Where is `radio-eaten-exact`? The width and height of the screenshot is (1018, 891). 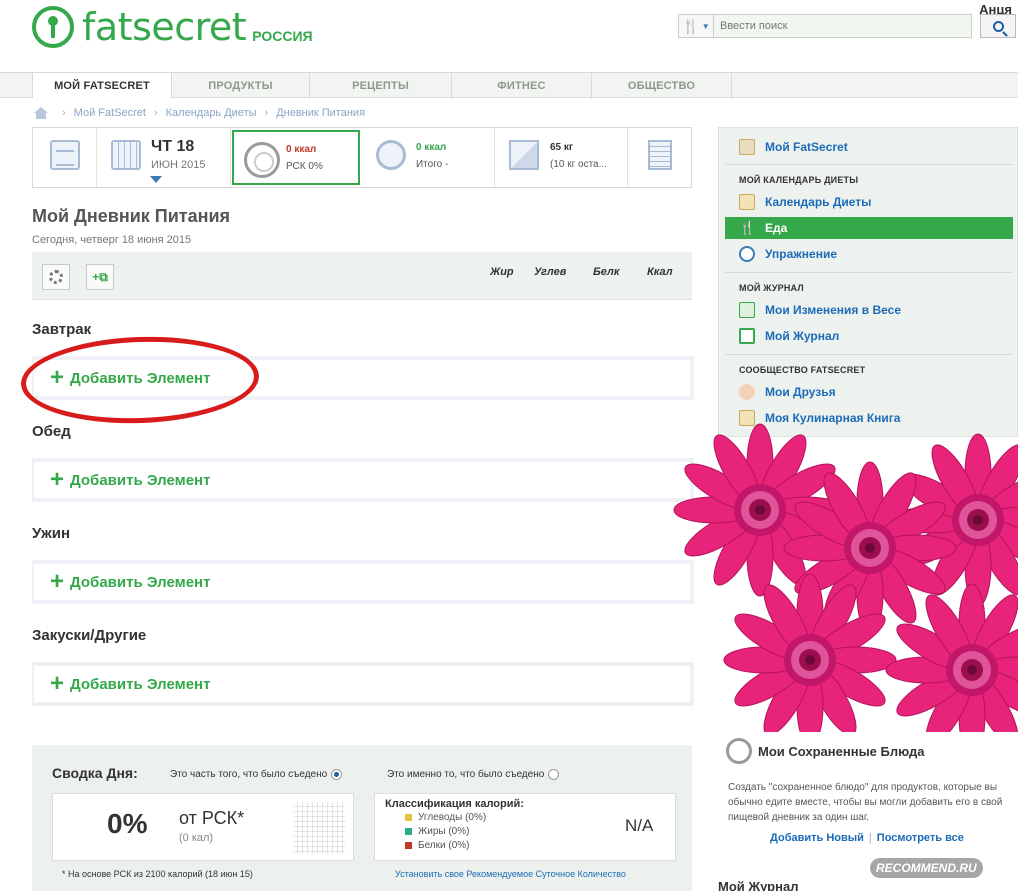 radio-eaten-exact is located at coordinates (554, 774).